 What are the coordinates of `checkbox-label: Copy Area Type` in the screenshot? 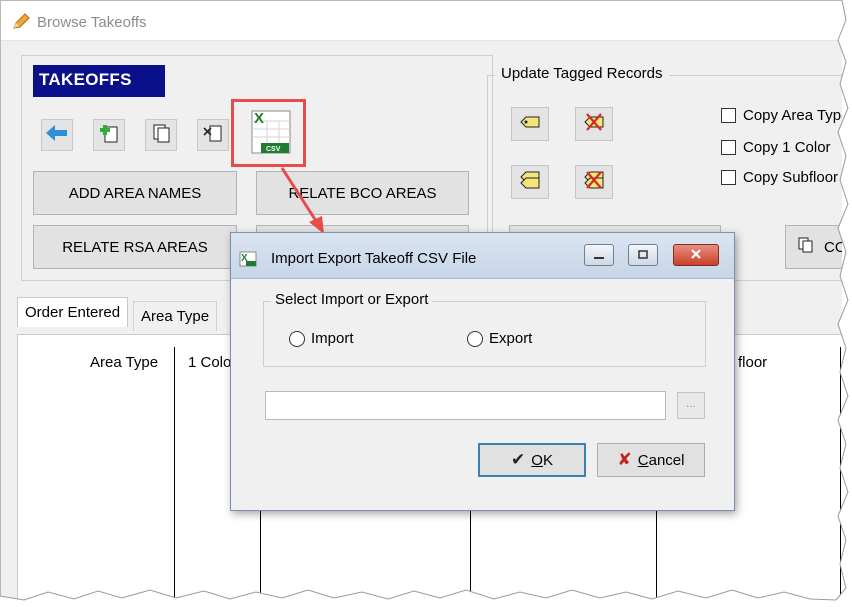 It's located at (792, 115).